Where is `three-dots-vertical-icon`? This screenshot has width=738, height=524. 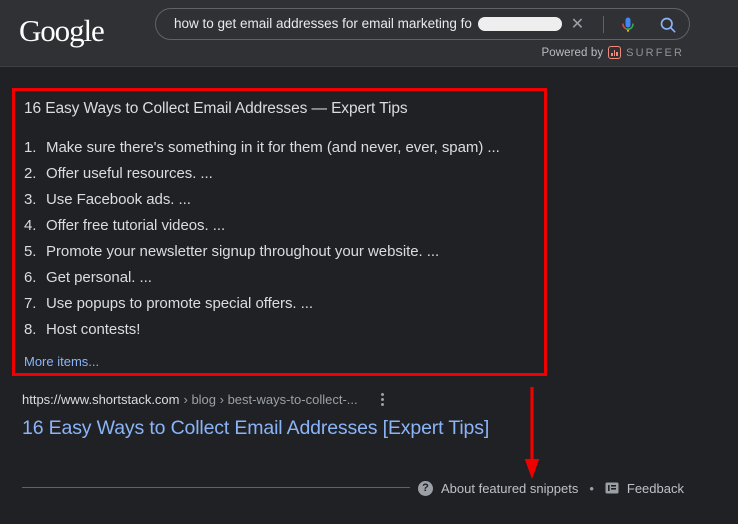 three-dots-vertical-icon is located at coordinates (383, 399).